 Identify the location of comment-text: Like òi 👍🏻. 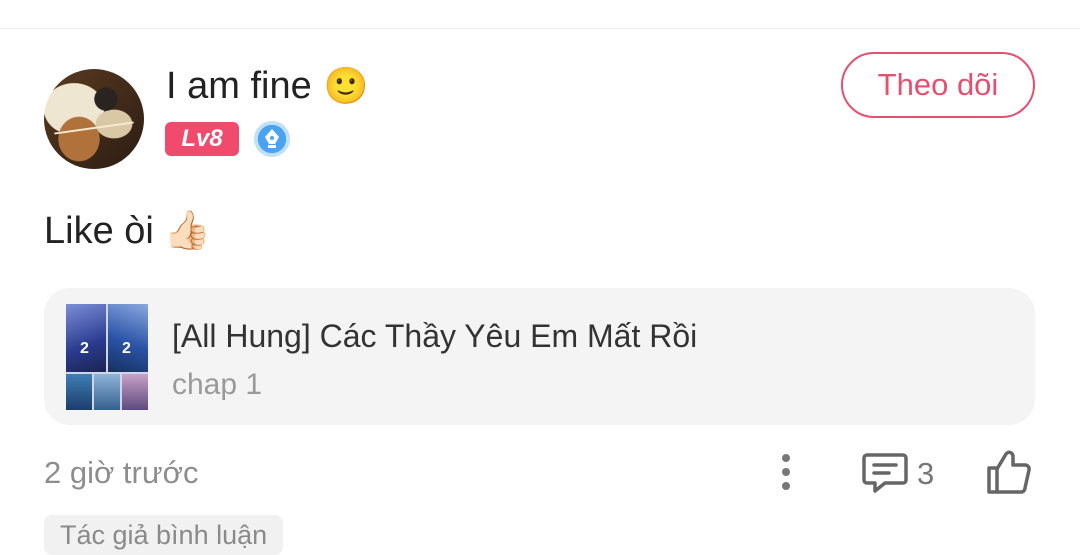
(127, 231).